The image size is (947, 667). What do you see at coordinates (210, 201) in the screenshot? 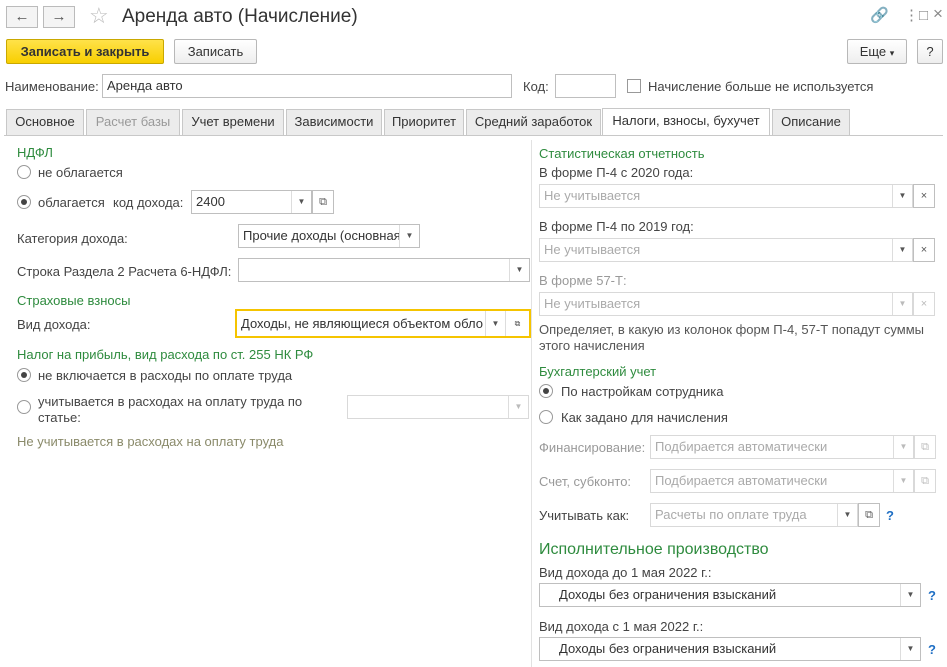
I see `income-code-value: 2400` at bounding box center [210, 201].